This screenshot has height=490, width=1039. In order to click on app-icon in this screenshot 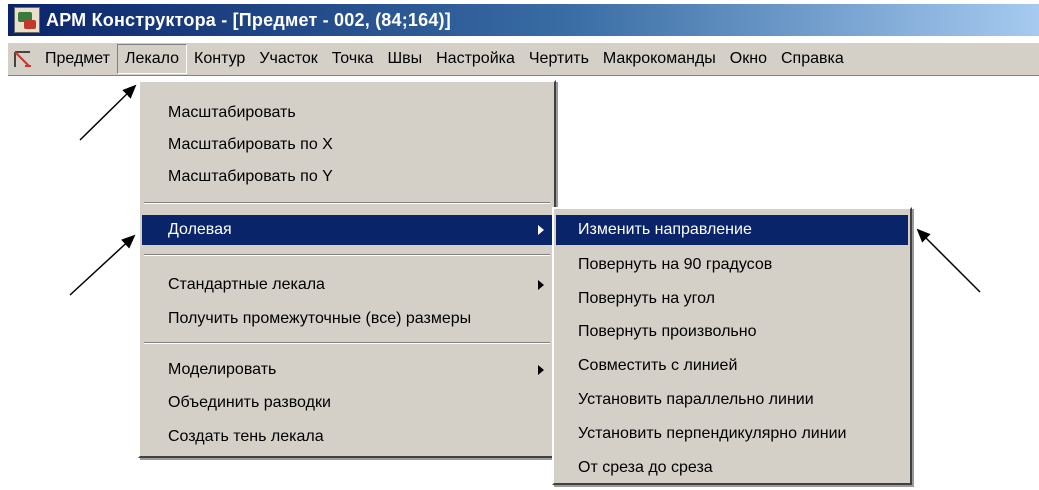, I will do `click(27, 20)`.